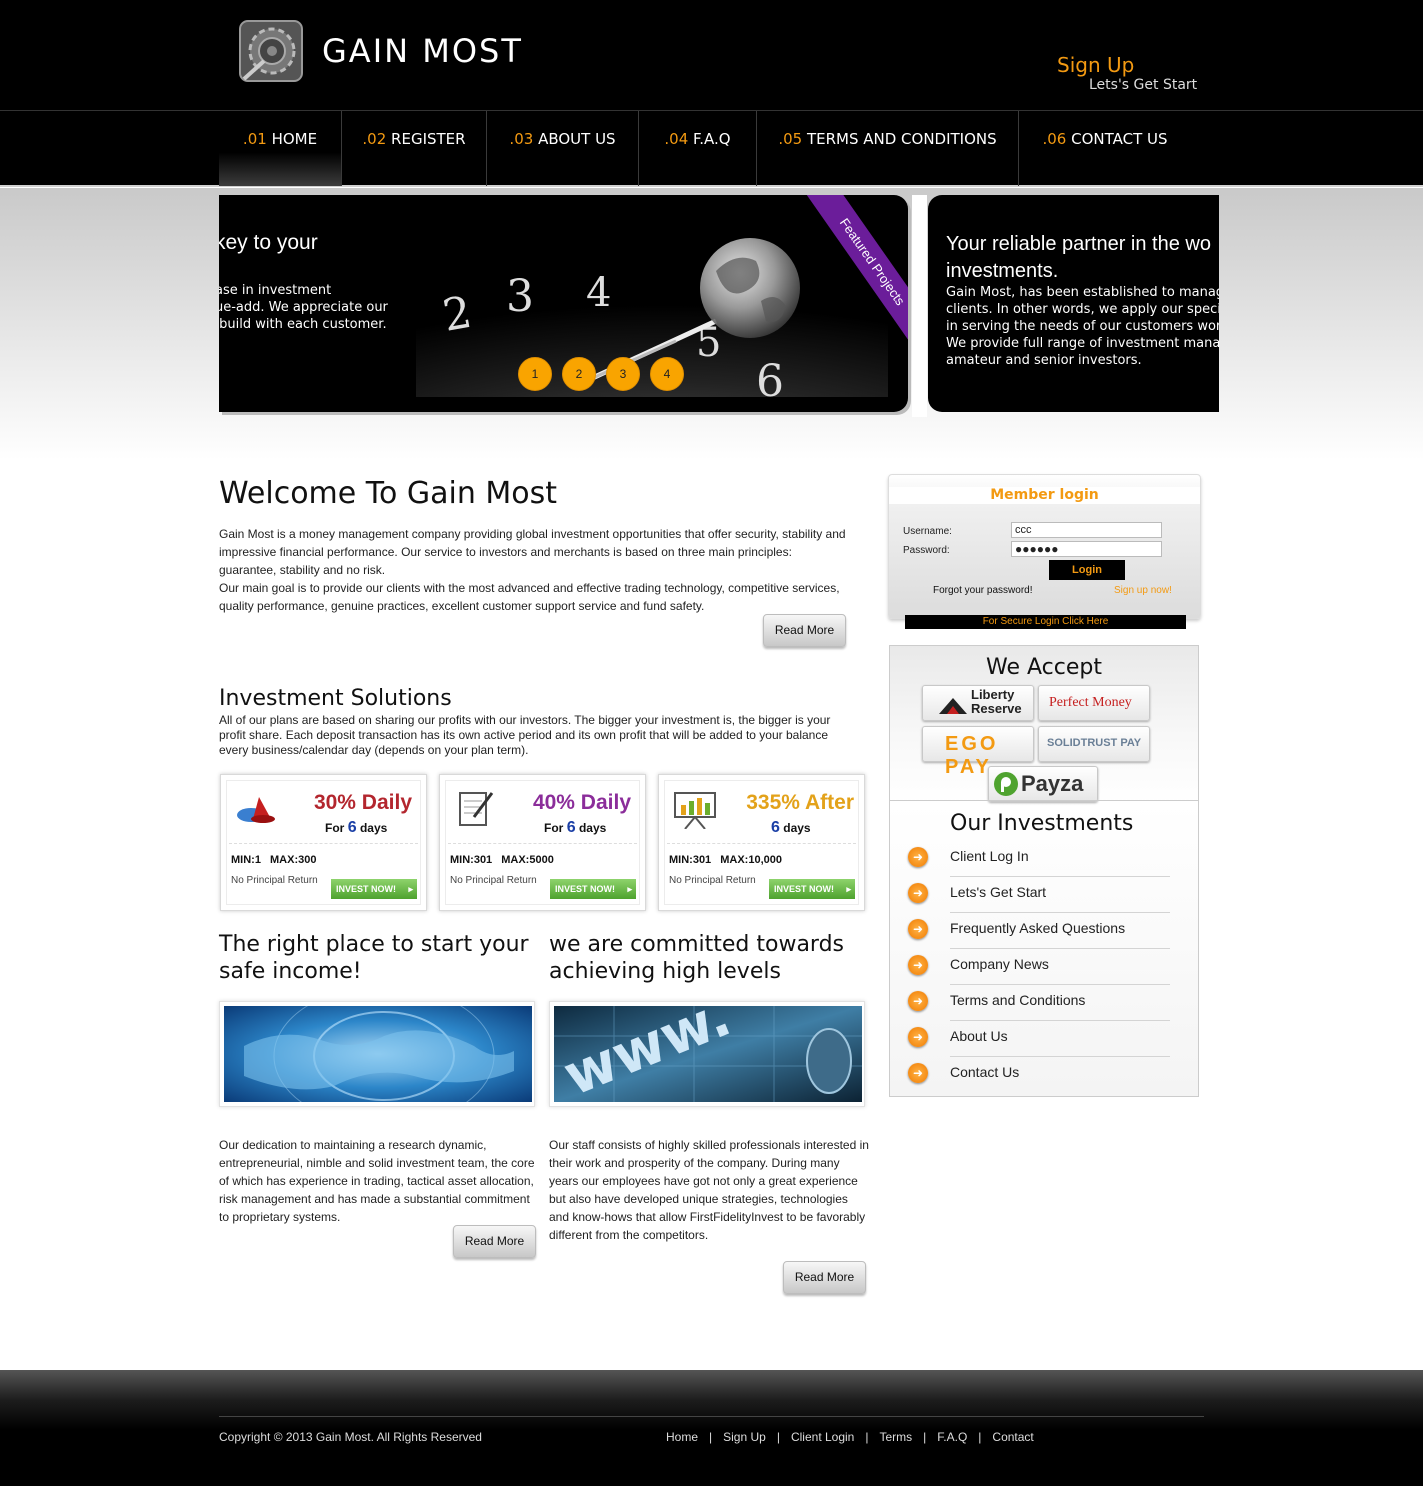  I want to click on signup-link: Sign Up, so click(1095, 65).